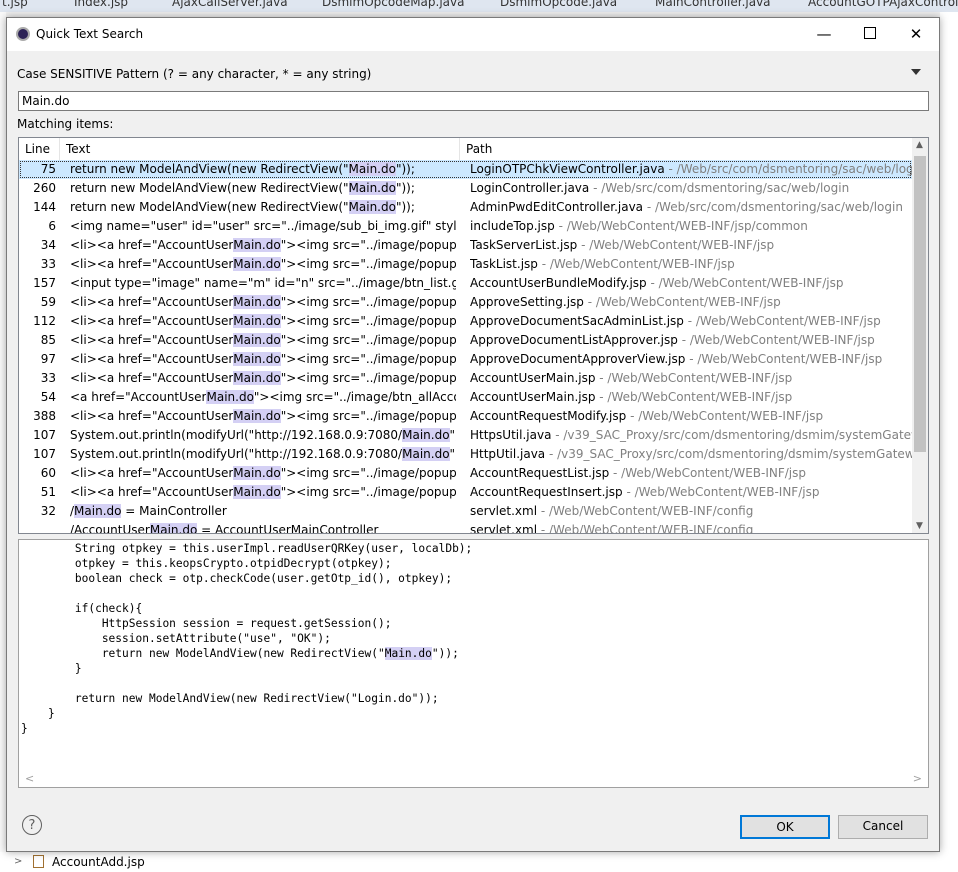 The width and height of the screenshot is (958, 872). I want to click on table-vertical-scrollbar: ▲ ▼, so click(920, 335).